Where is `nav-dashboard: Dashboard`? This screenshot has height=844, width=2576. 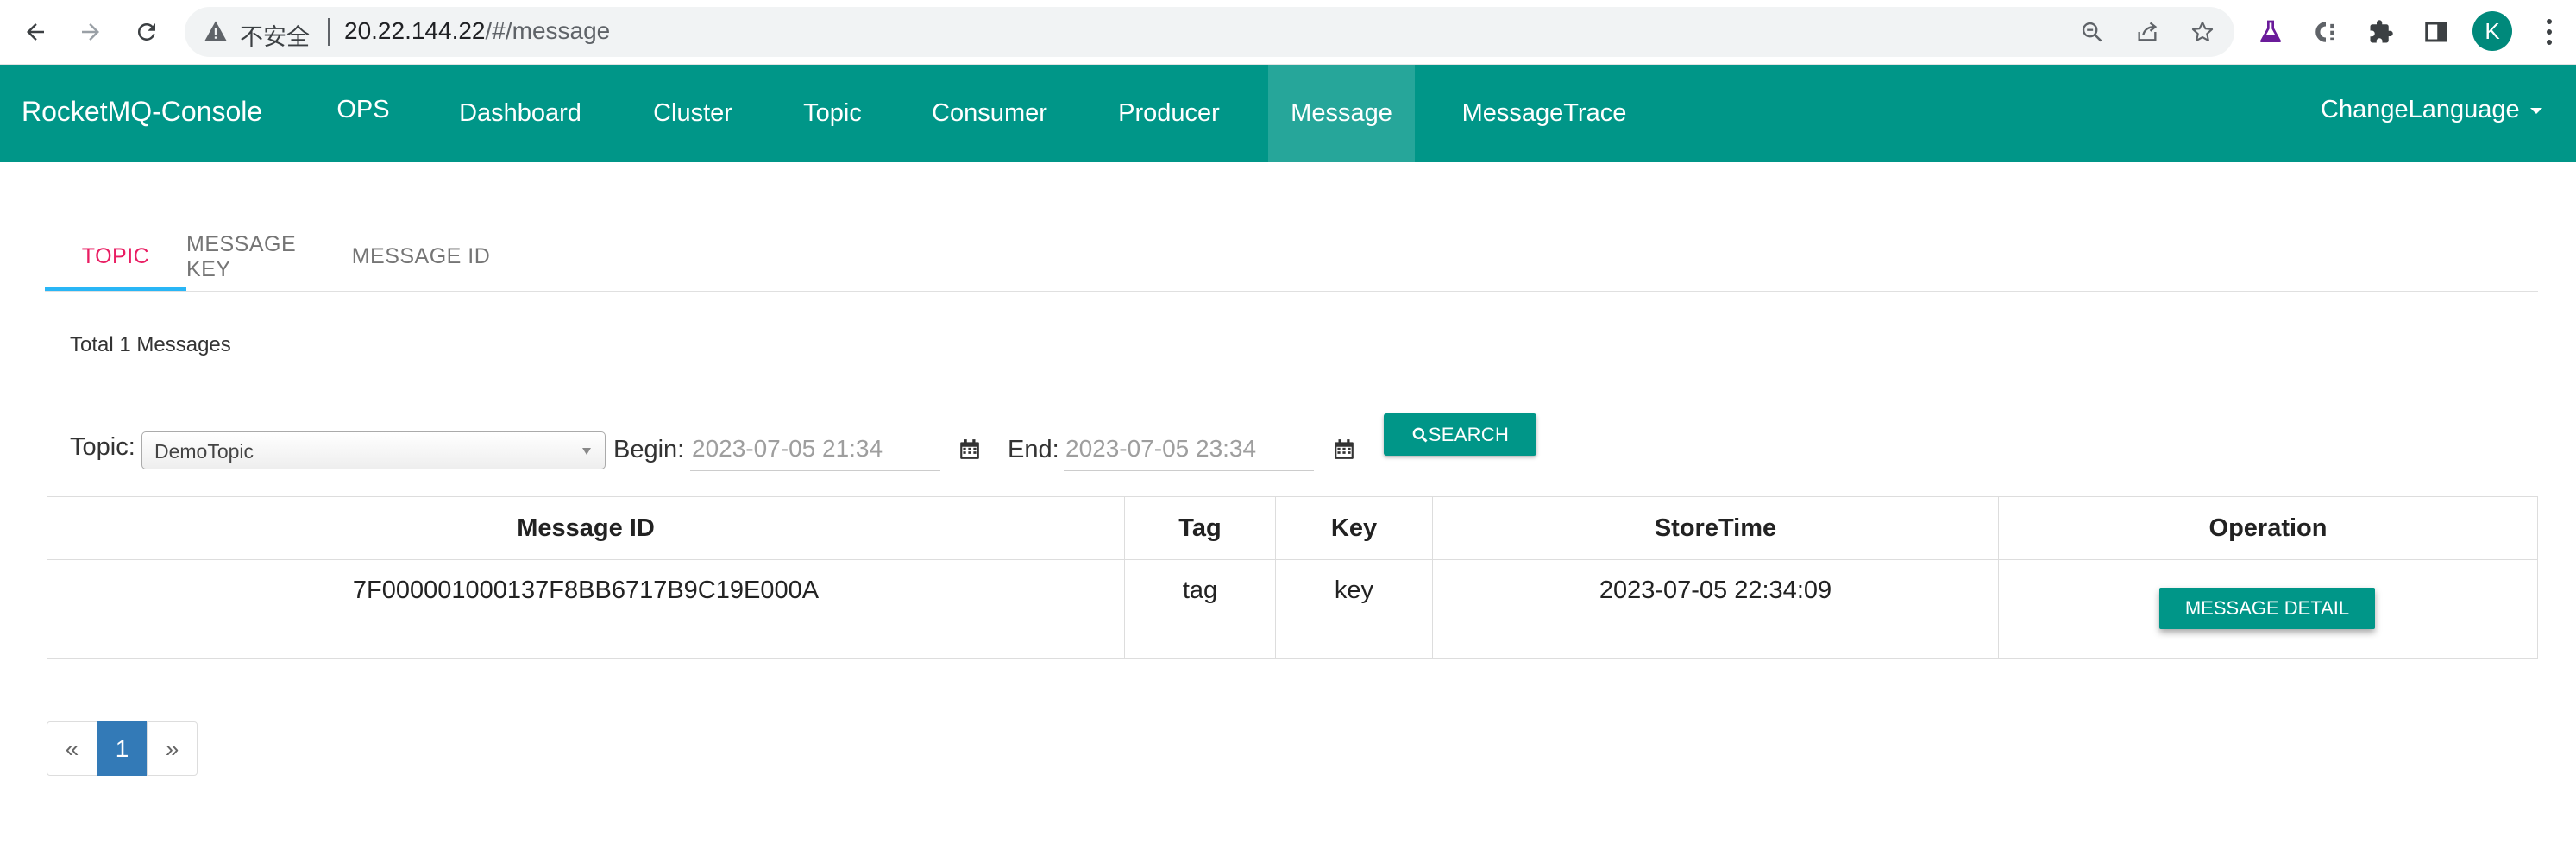 nav-dashboard: Dashboard is located at coordinates (520, 113).